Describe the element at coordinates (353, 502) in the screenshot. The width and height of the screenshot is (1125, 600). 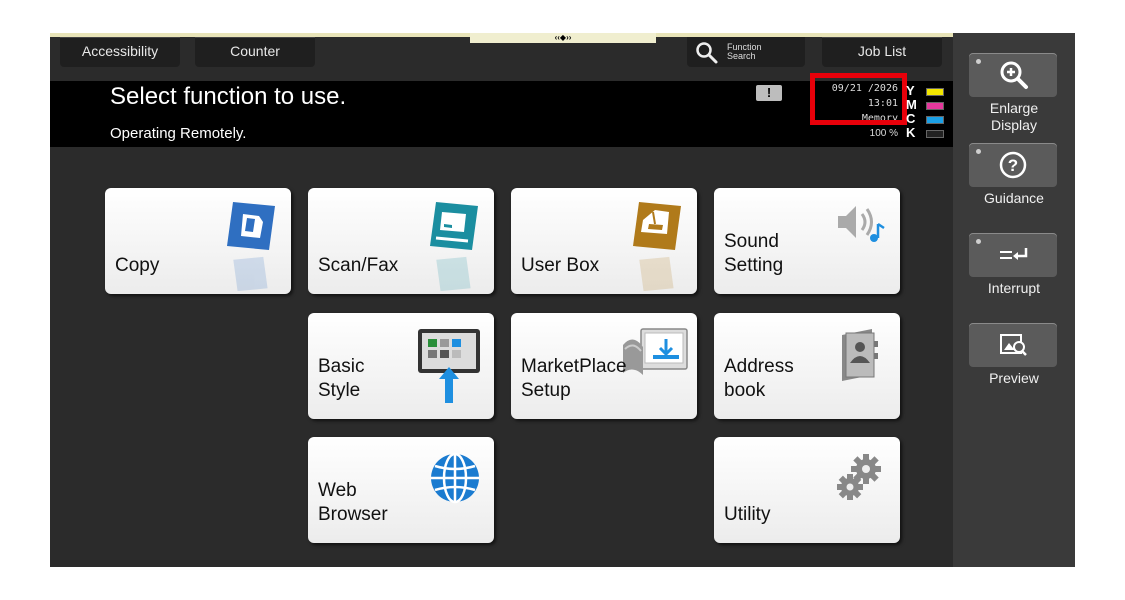
I see `web-browser-label: Web Browser` at that location.